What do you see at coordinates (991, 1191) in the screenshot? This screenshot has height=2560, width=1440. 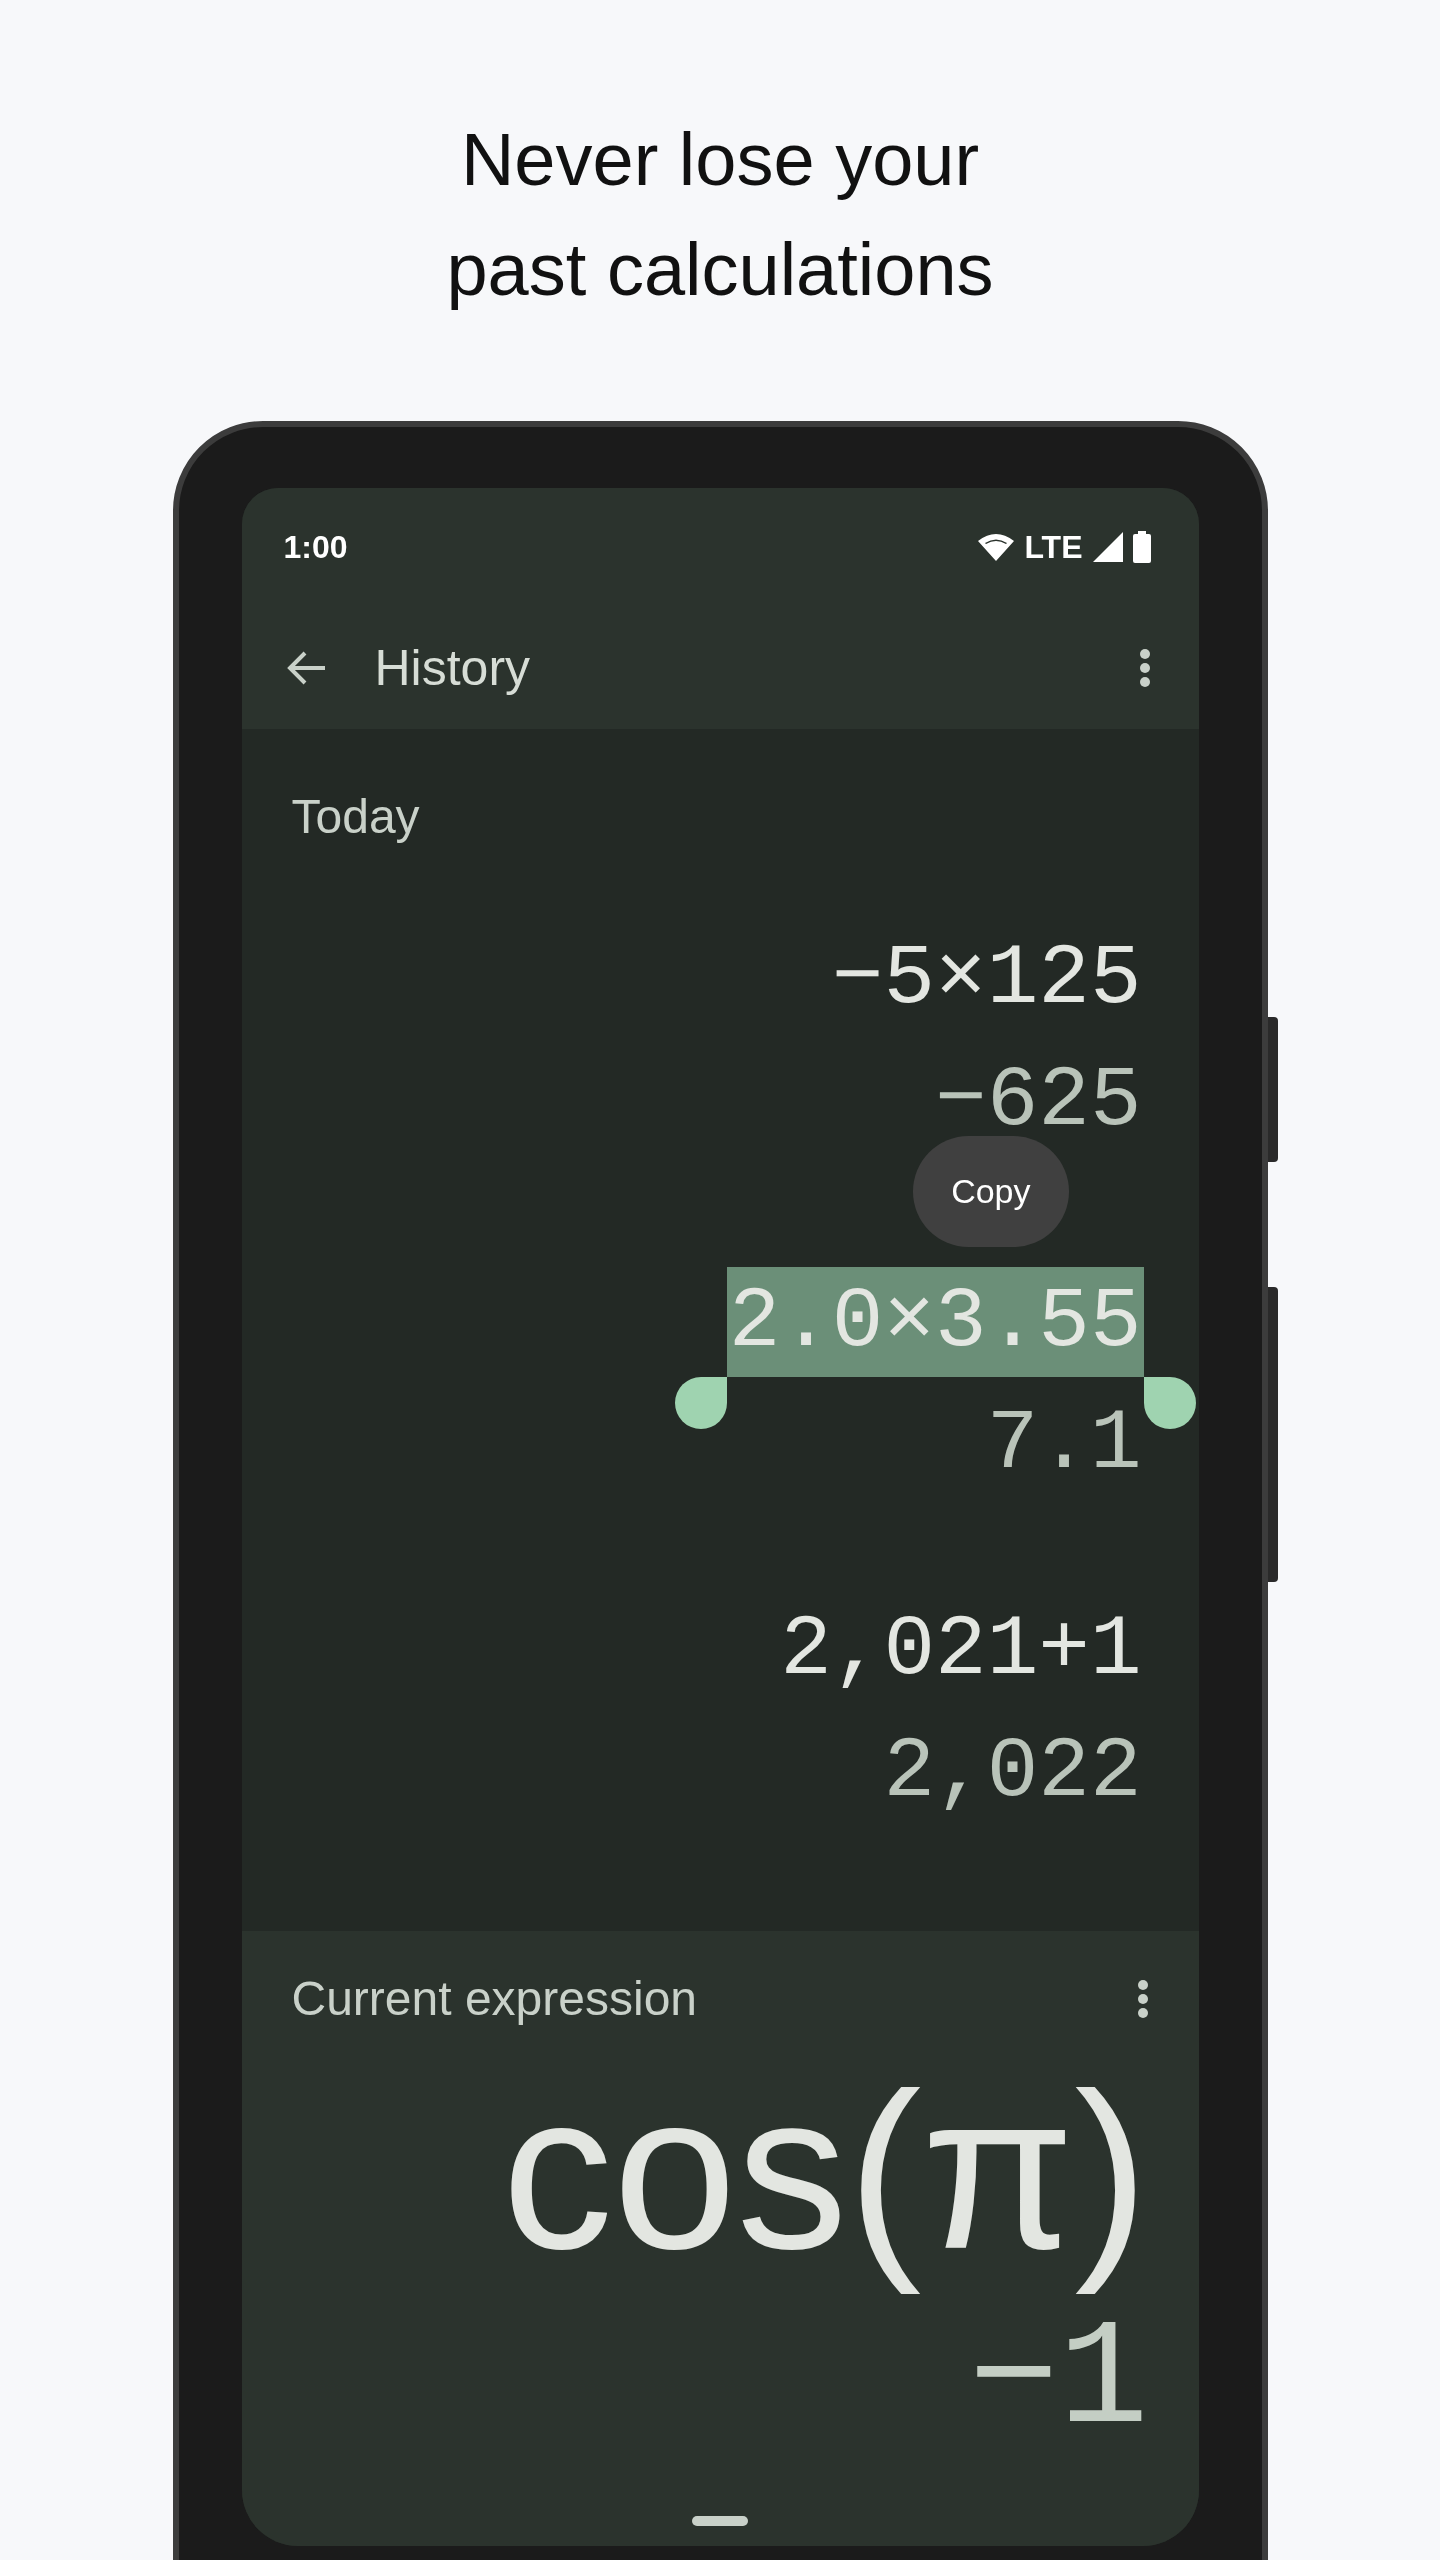 I see `copy-button: Copy` at bounding box center [991, 1191].